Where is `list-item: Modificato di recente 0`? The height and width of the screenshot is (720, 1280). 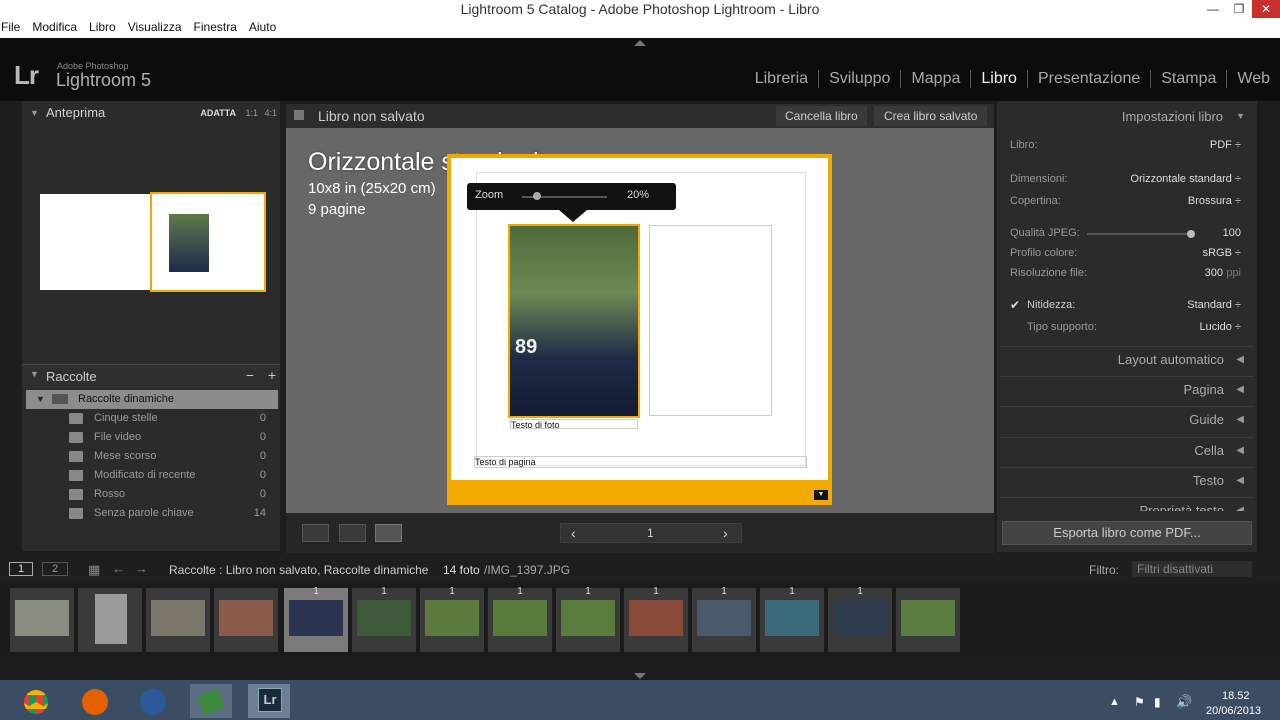
list-item: Modificato di recente 0 is located at coordinates (152, 475).